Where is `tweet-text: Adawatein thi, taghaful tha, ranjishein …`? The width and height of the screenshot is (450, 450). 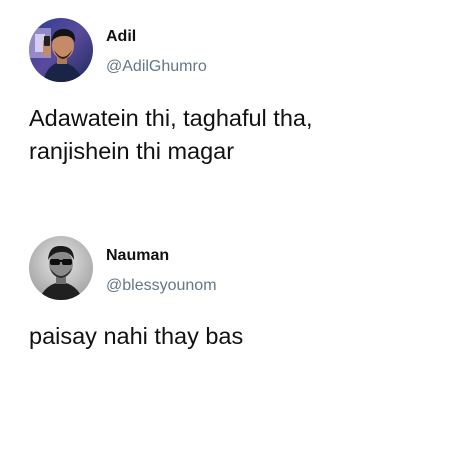
tweet-text: Adawatein thi, taghaful tha, ranjishein … is located at coordinates (229, 135).